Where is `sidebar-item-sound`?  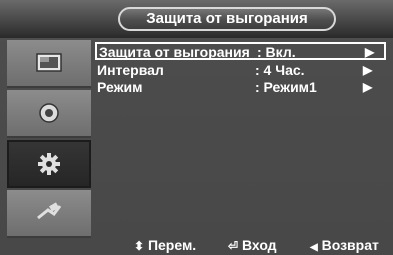 sidebar-item-sound is located at coordinates (49, 114).